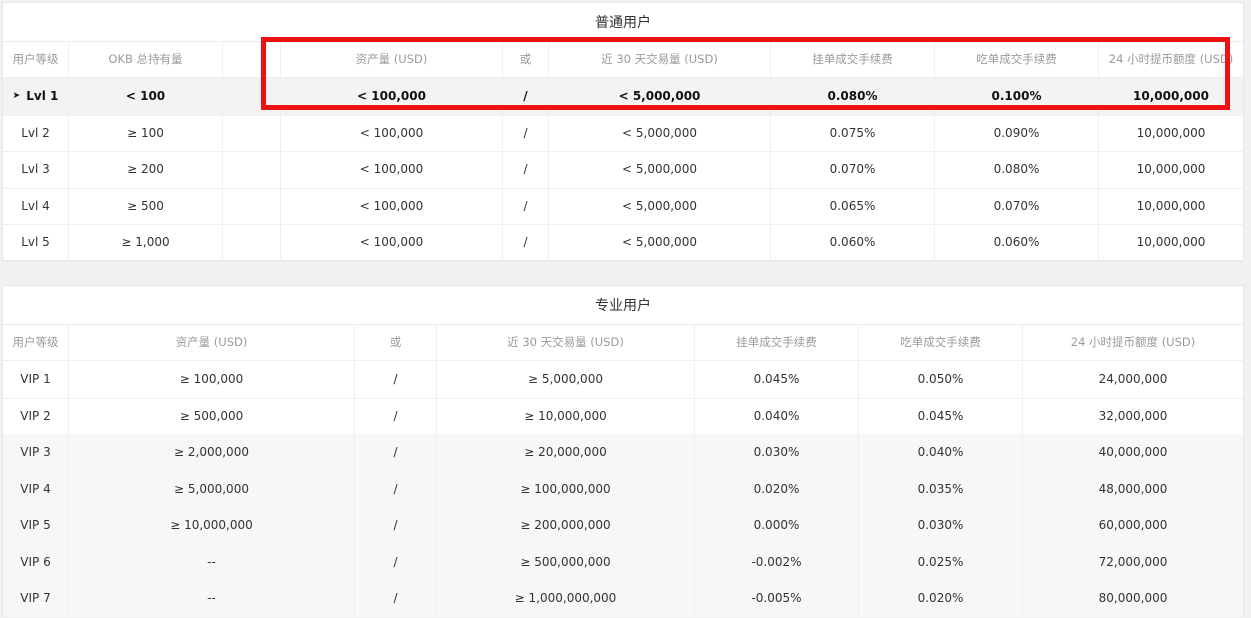 The height and width of the screenshot is (618, 1251). Describe the element at coordinates (853, 132) in the screenshot. I see `cell-maker: 0.075%` at that location.